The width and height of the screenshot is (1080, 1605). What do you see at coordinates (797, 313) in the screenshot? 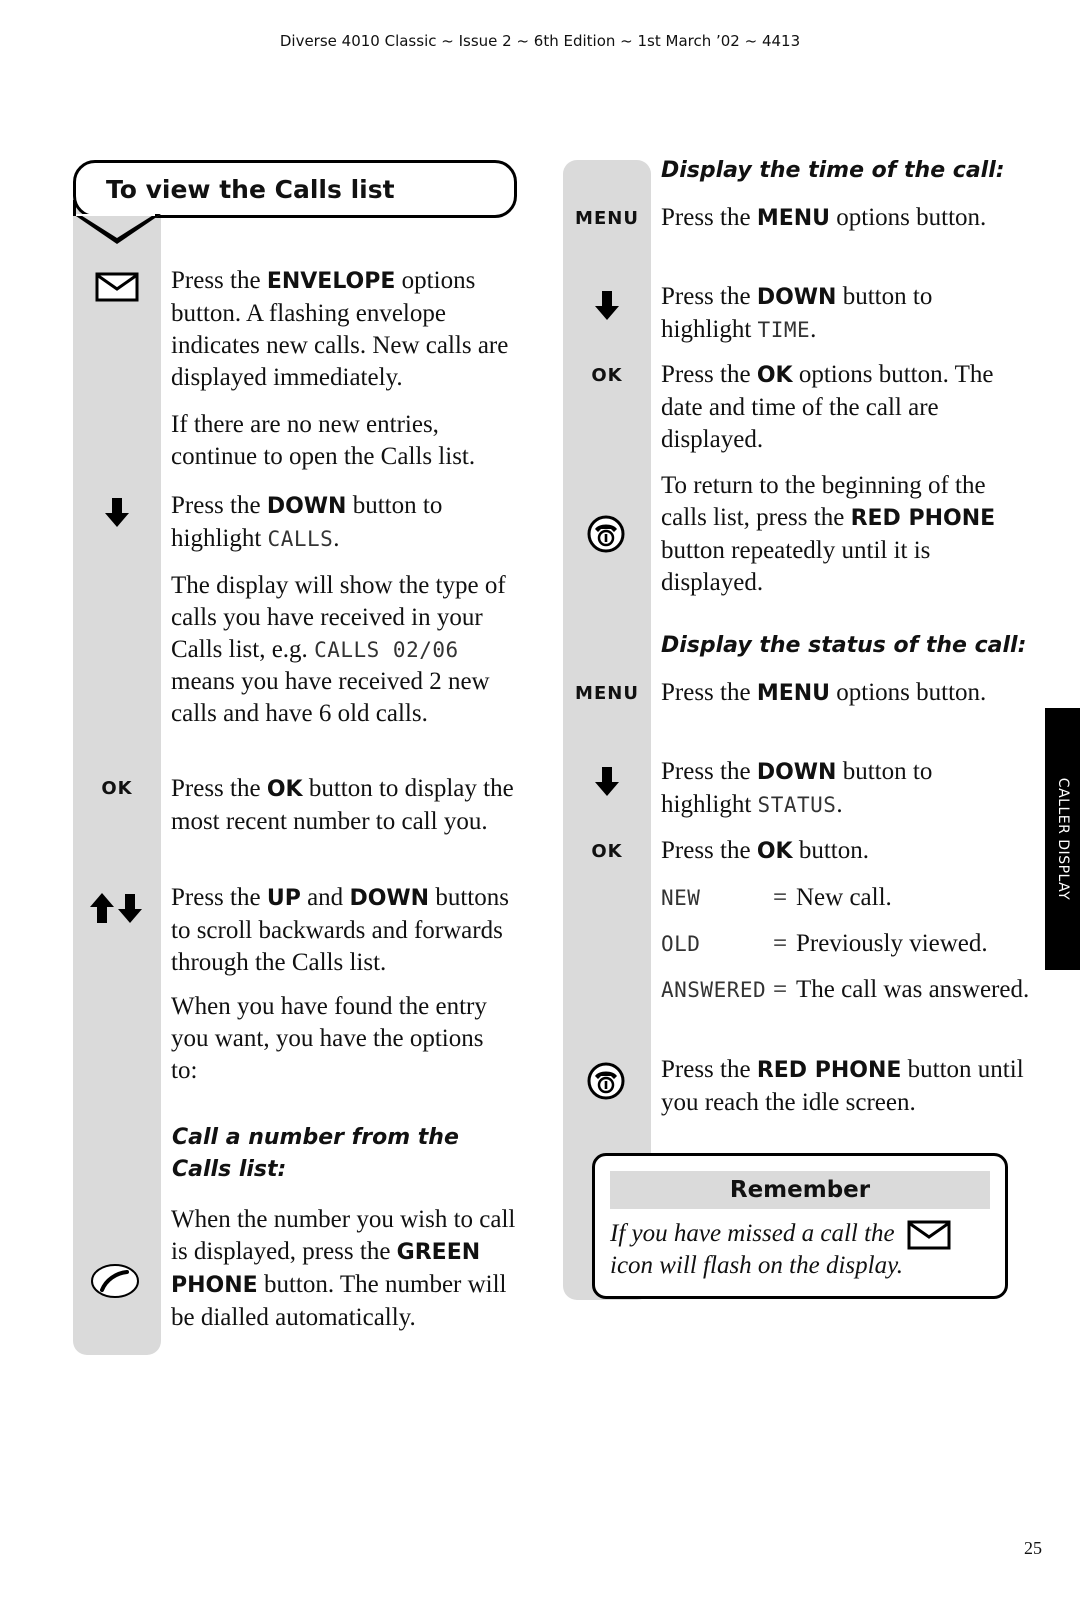
I see `step-down-time: Press the DOWN button to highlight TIME.` at bounding box center [797, 313].